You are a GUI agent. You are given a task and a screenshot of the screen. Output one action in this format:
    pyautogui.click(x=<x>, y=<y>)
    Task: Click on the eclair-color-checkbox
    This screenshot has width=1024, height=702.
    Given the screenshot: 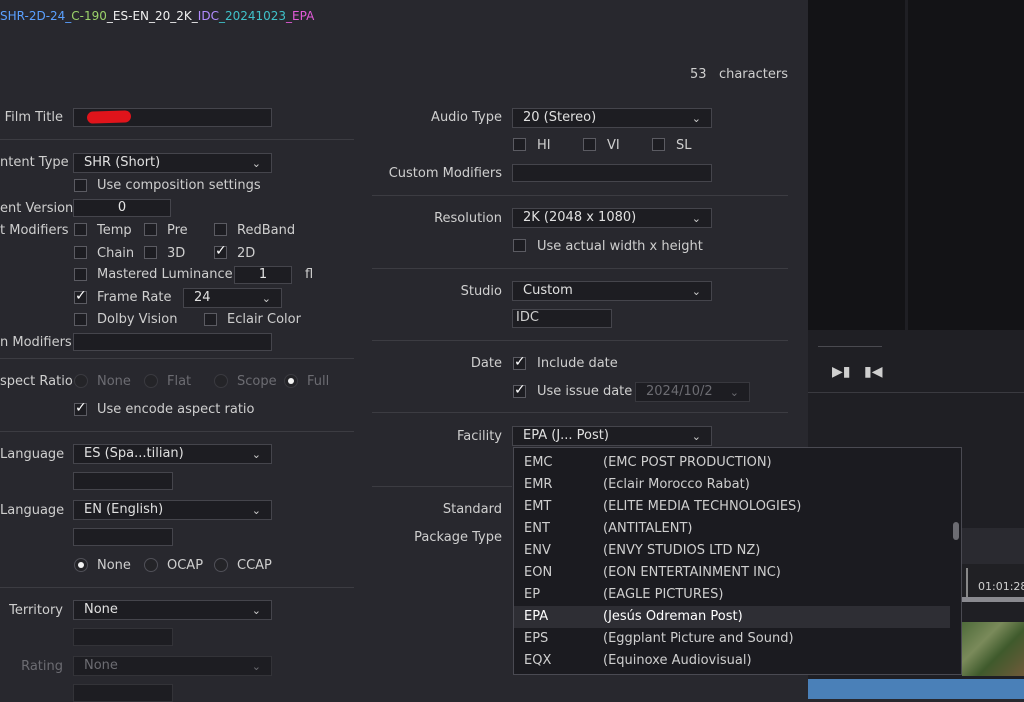 What is the action you would take?
    pyautogui.click(x=210, y=319)
    